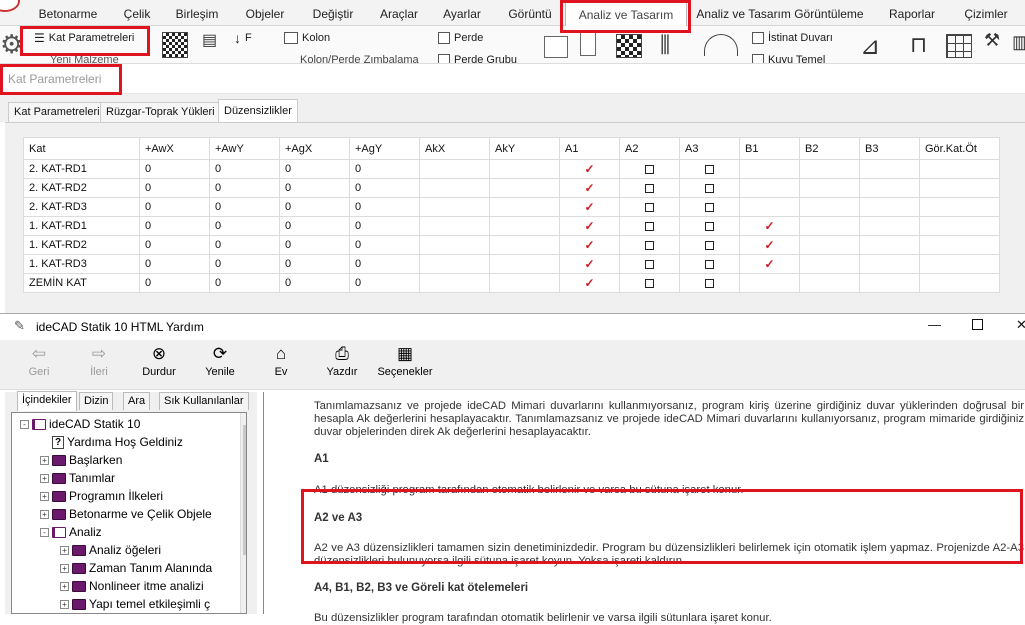 This screenshot has height=625, width=1025. I want to click on gear-icon: ⚙, so click(11, 45).